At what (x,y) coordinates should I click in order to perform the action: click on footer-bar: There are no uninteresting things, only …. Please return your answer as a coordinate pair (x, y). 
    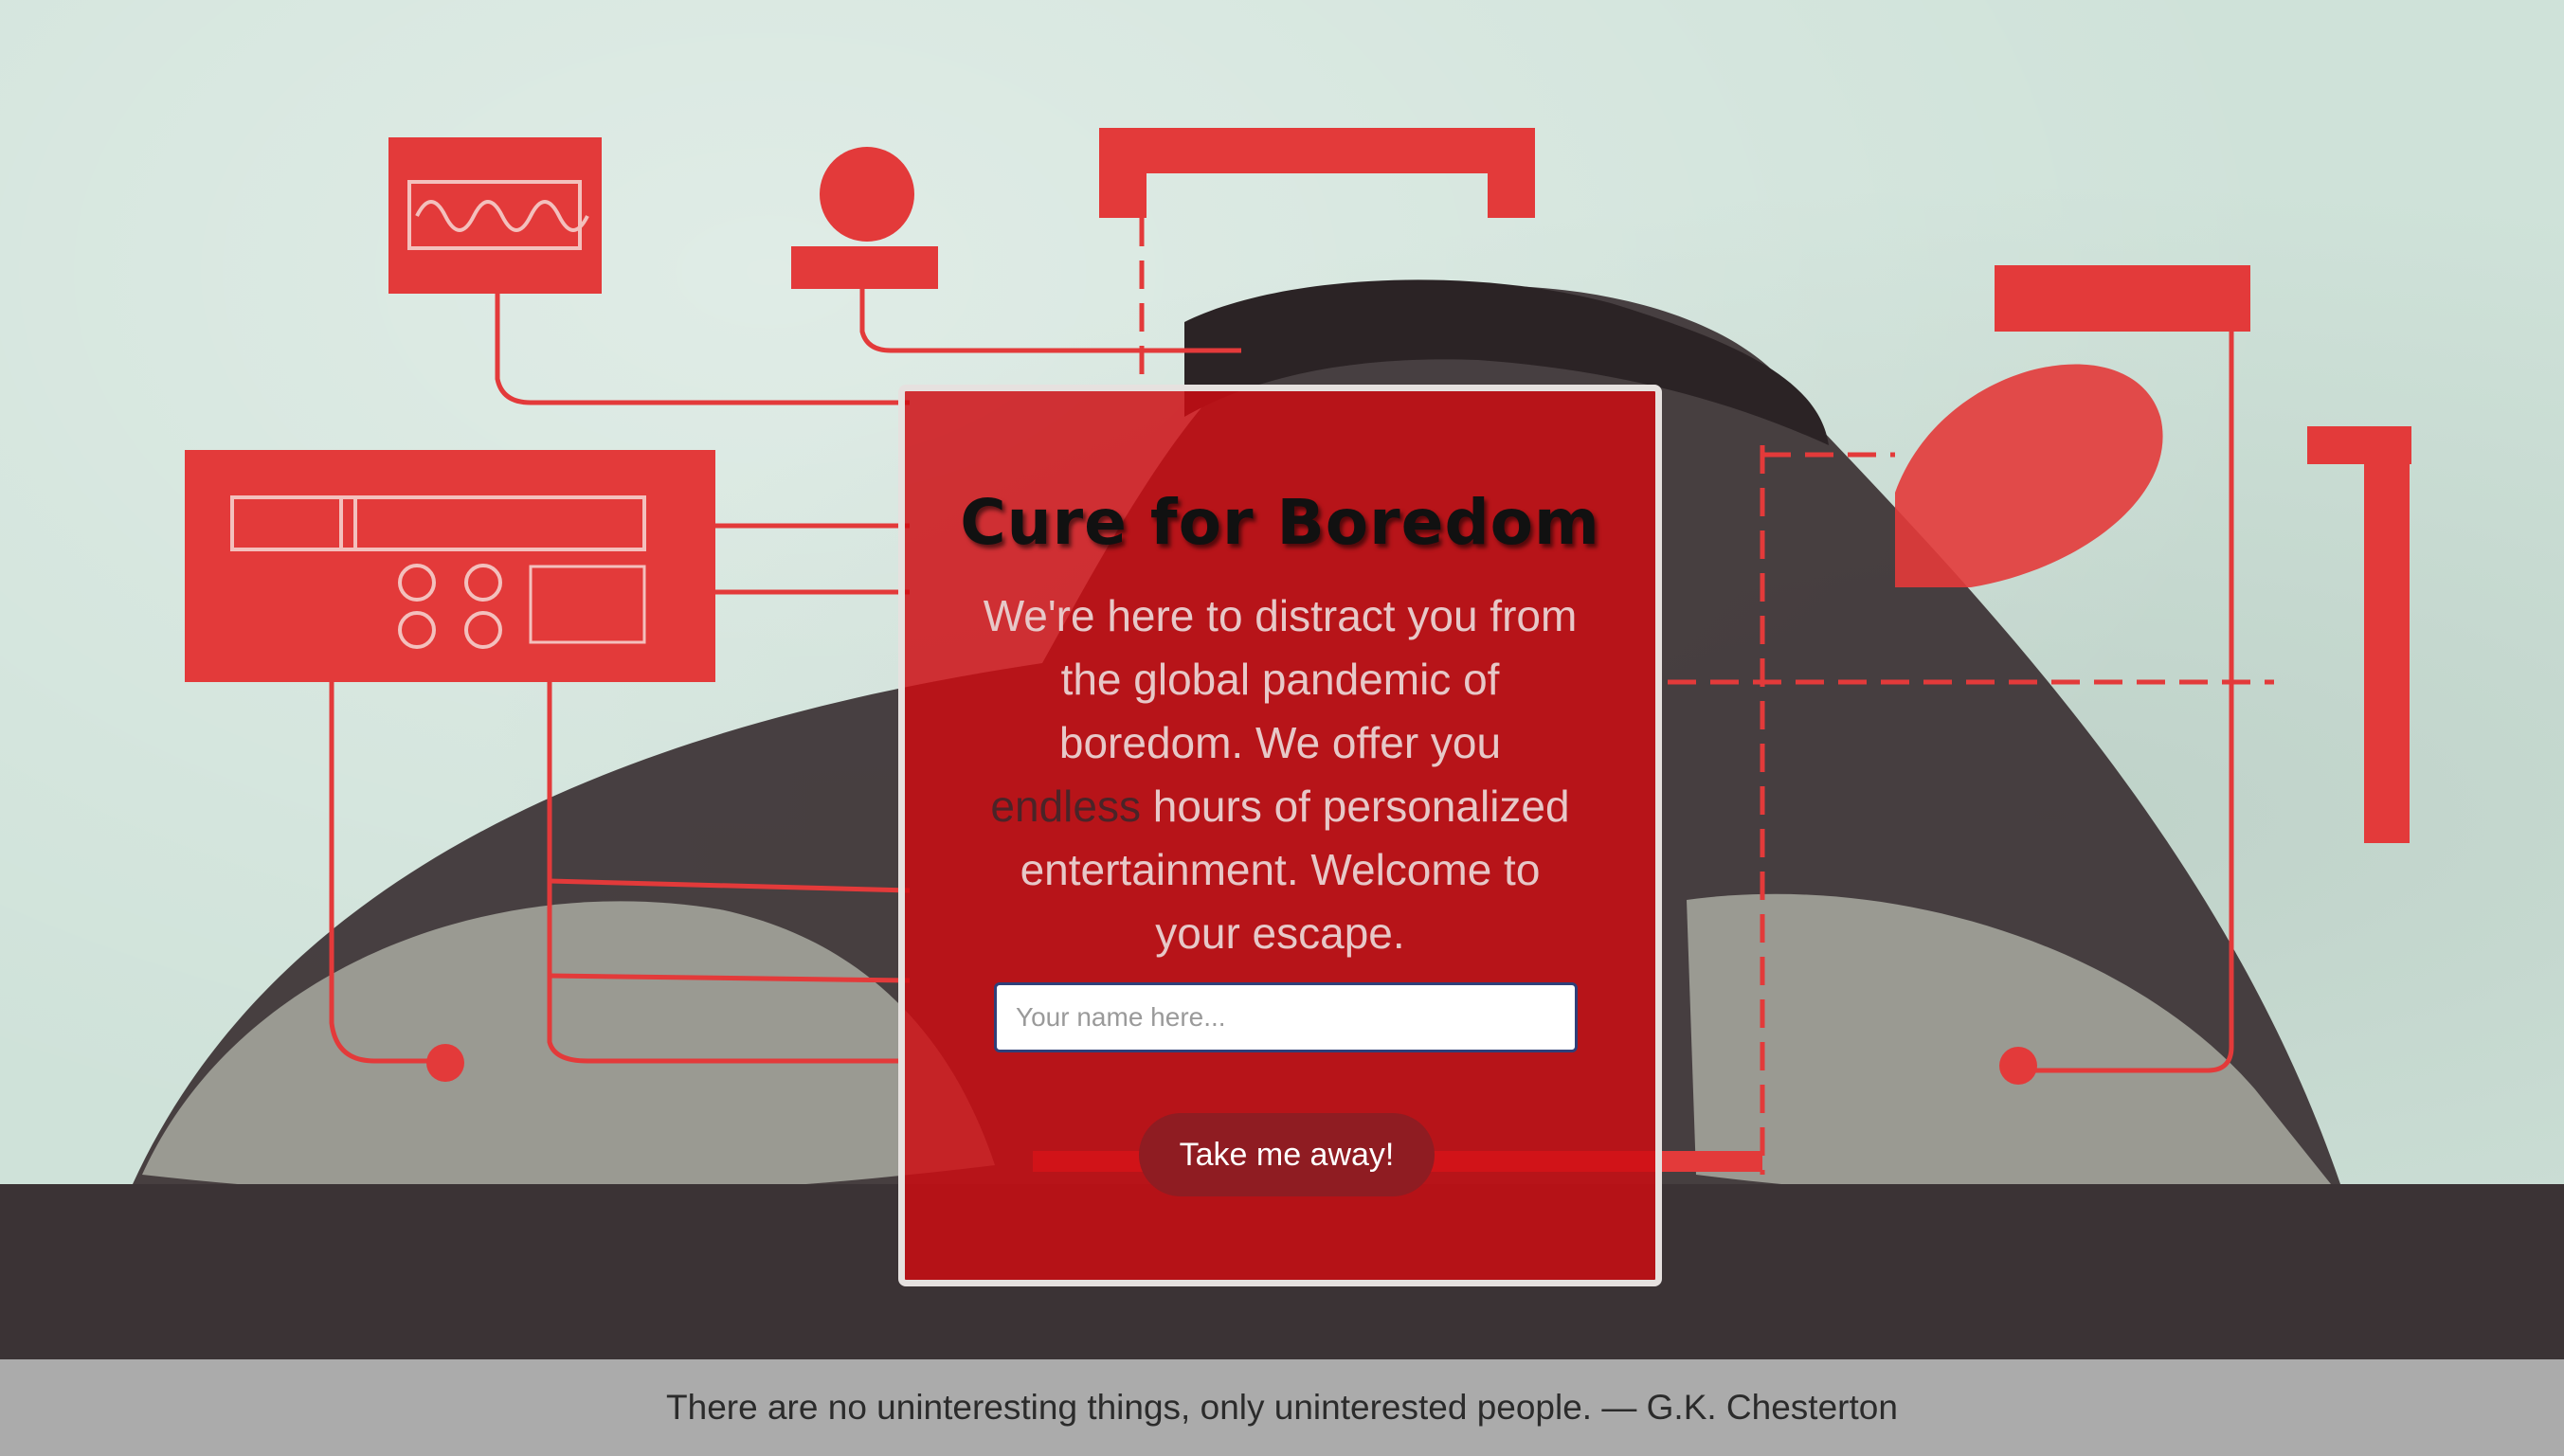
    Looking at the image, I should click on (1282, 1407).